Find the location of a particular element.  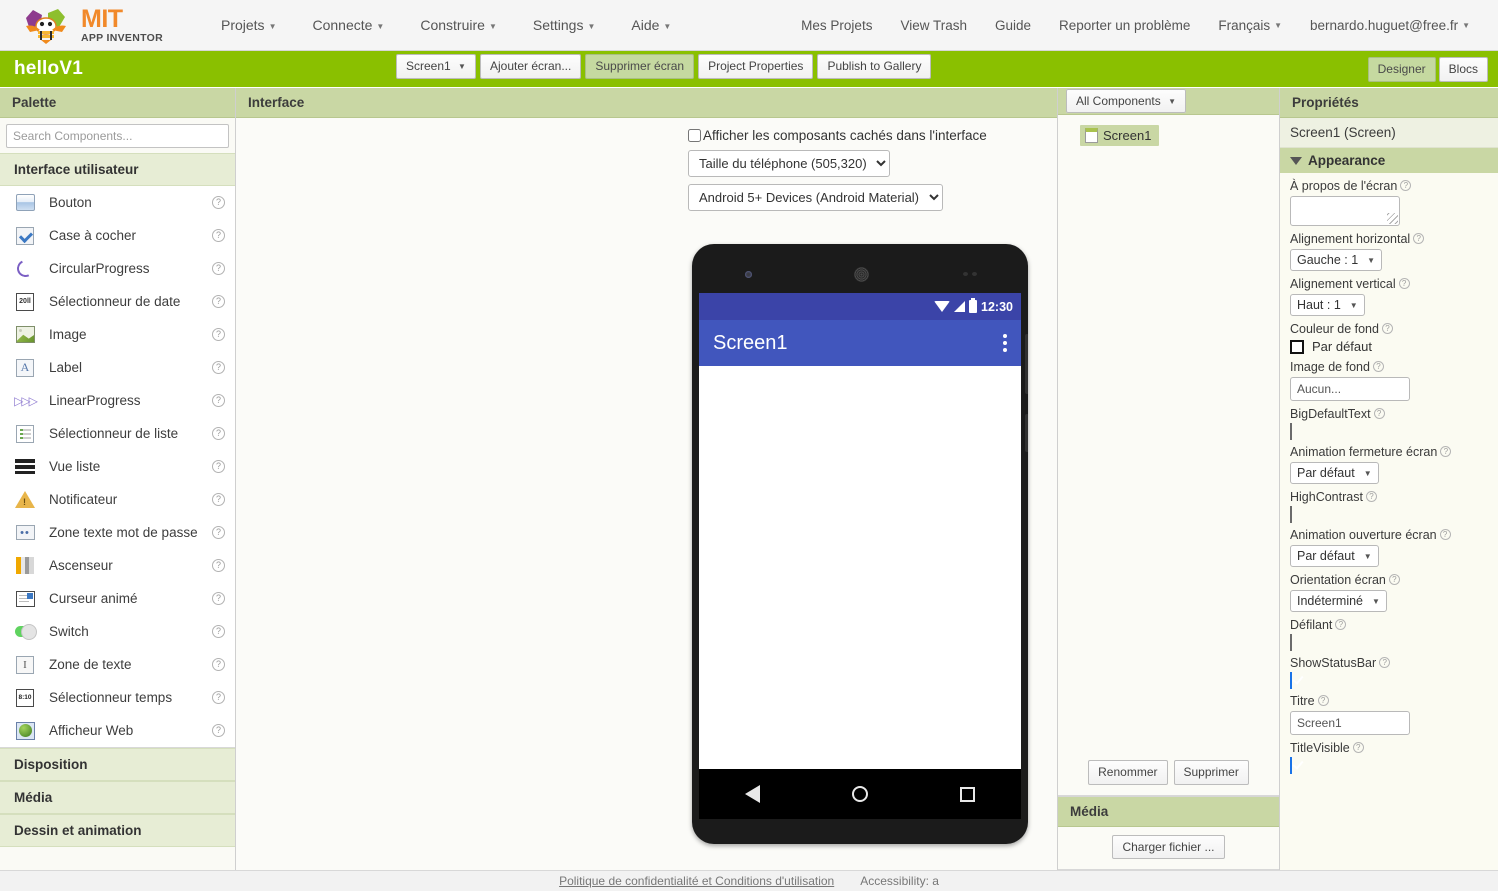

palette-item-switch: Switch ? is located at coordinates (117, 631).